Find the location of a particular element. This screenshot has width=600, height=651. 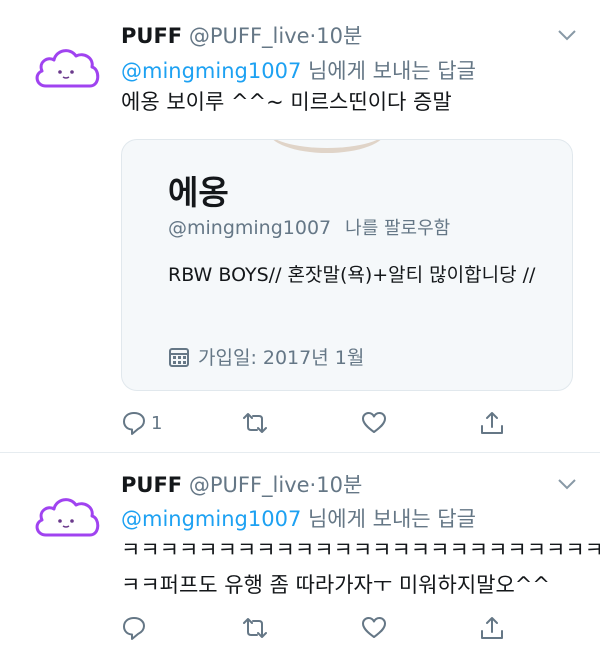

tweet-actions is located at coordinates (300, 631).